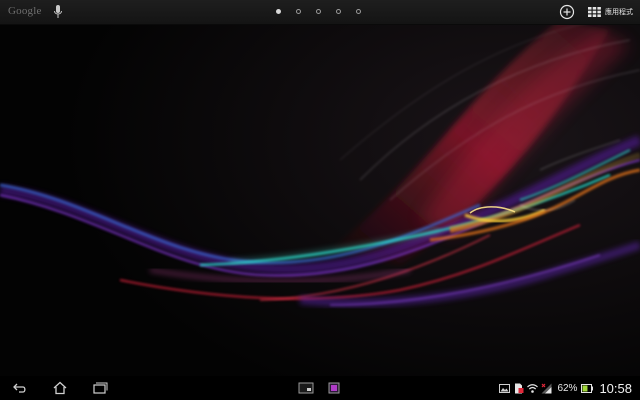 This screenshot has width=640, height=400. What do you see at coordinates (58, 12) in the screenshot?
I see `mic-icon` at bounding box center [58, 12].